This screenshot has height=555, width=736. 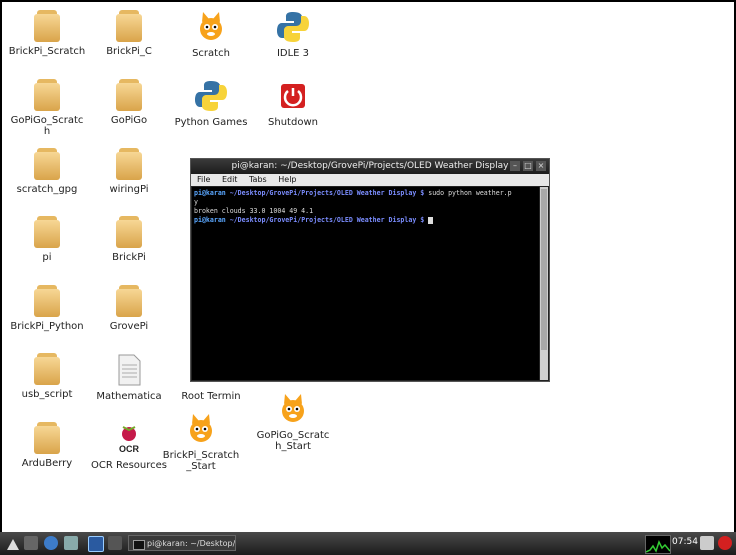 I want to click on desktop-icon-gopigo-scratch-start: GoPiGo_Scratc h_Start, so click(x=293, y=422).